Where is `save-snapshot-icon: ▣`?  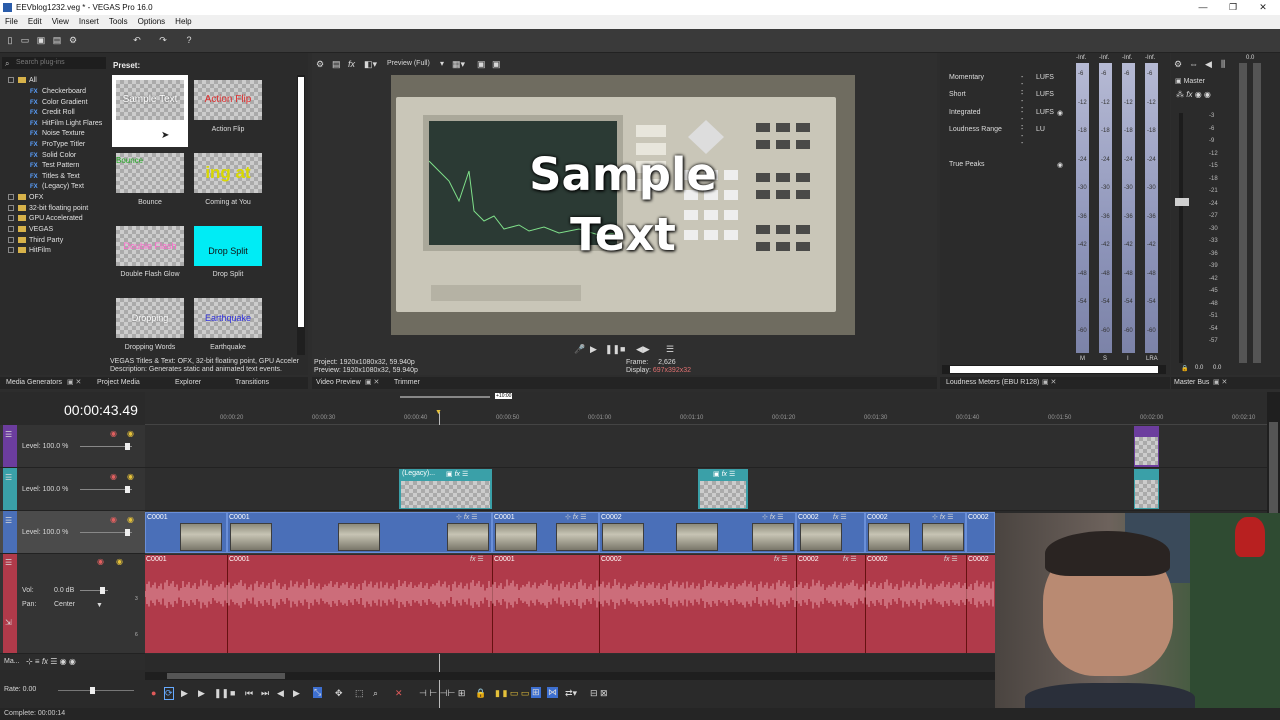
save-snapshot-icon: ▣ is located at coordinates (496, 64).